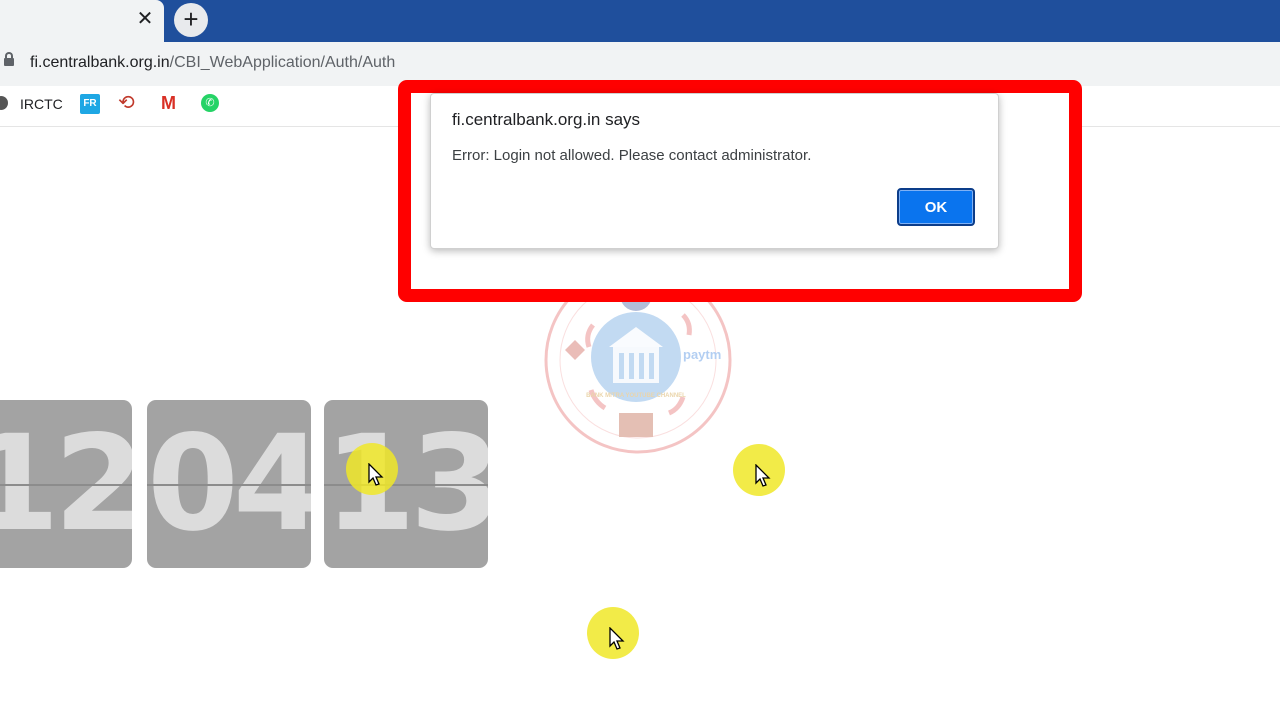 Image resolution: width=1280 pixels, height=720 pixels. Describe the element at coordinates (936, 207) in the screenshot. I see `ok-button: OK` at that location.